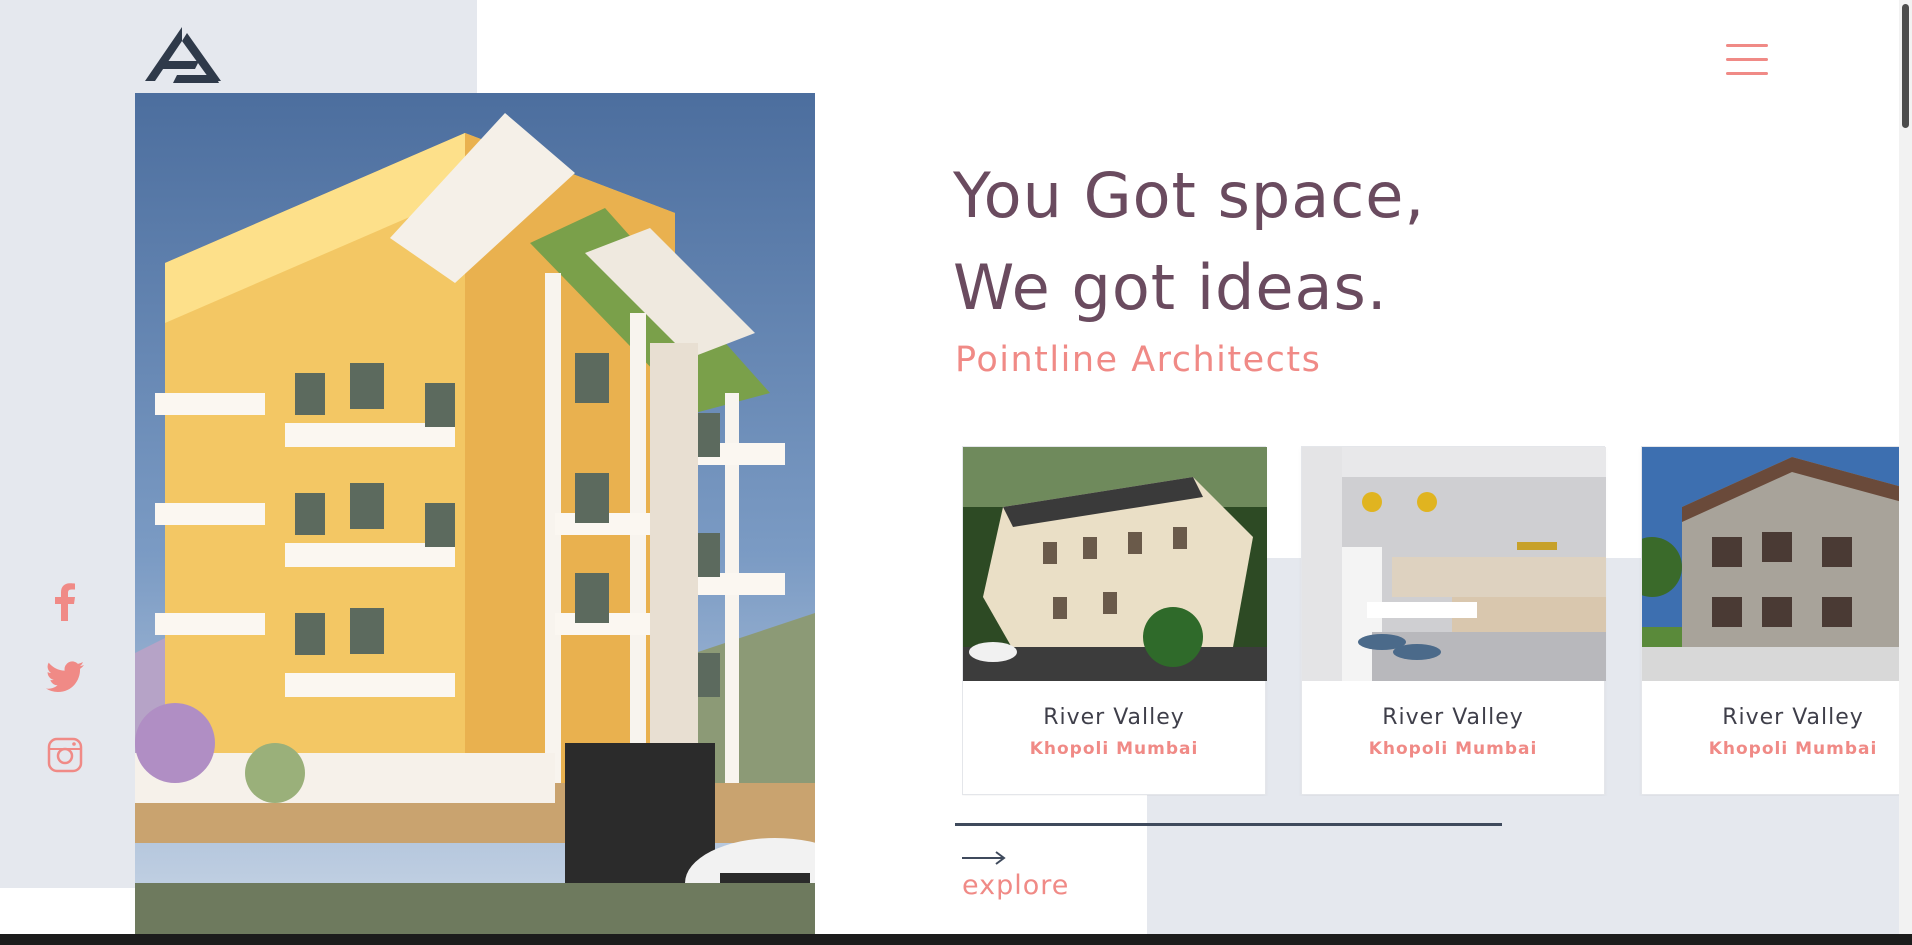 The width and height of the screenshot is (1912, 945). Describe the element at coordinates (956, 939) in the screenshot. I see `bottom-bar` at that location.